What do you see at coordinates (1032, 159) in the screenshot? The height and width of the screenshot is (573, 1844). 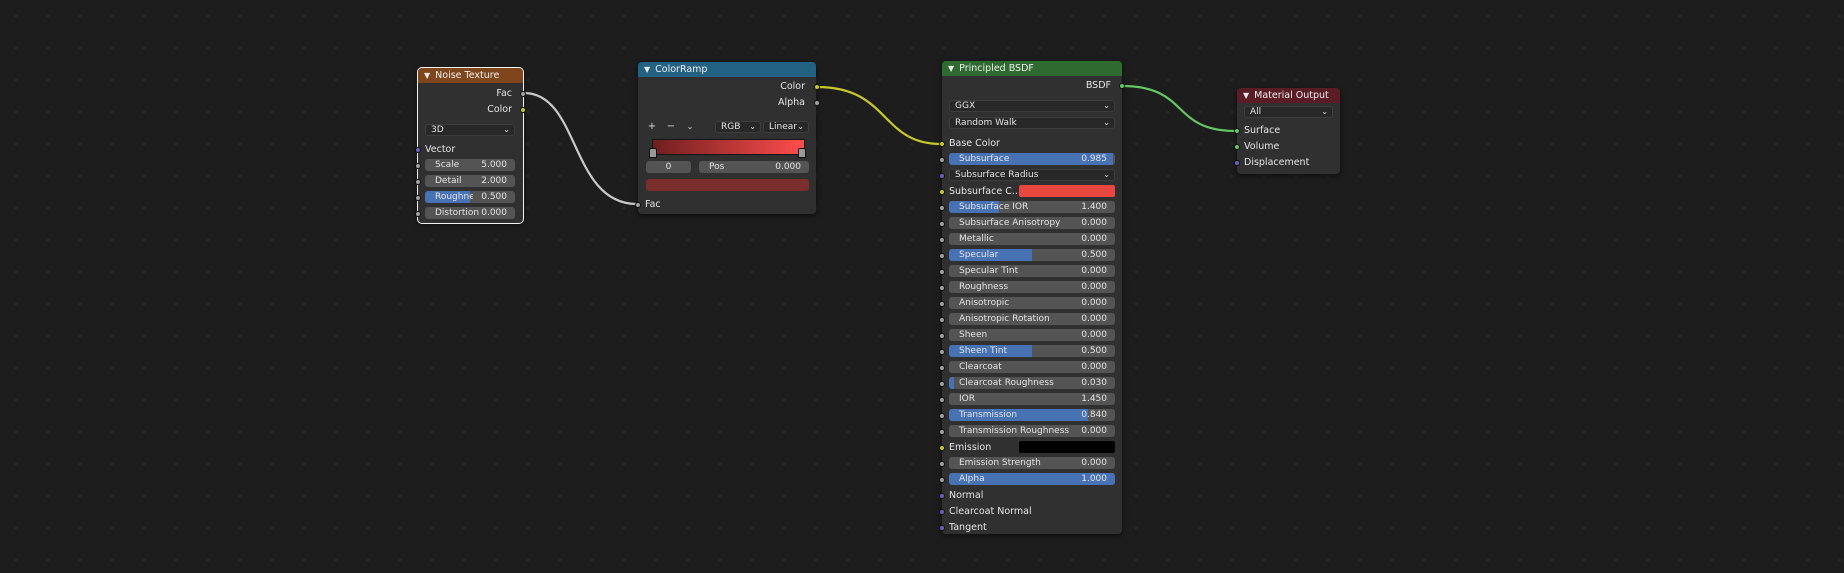 I see `subsurface-field: Subsurface 0.985` at bounding box center [1032, 159].